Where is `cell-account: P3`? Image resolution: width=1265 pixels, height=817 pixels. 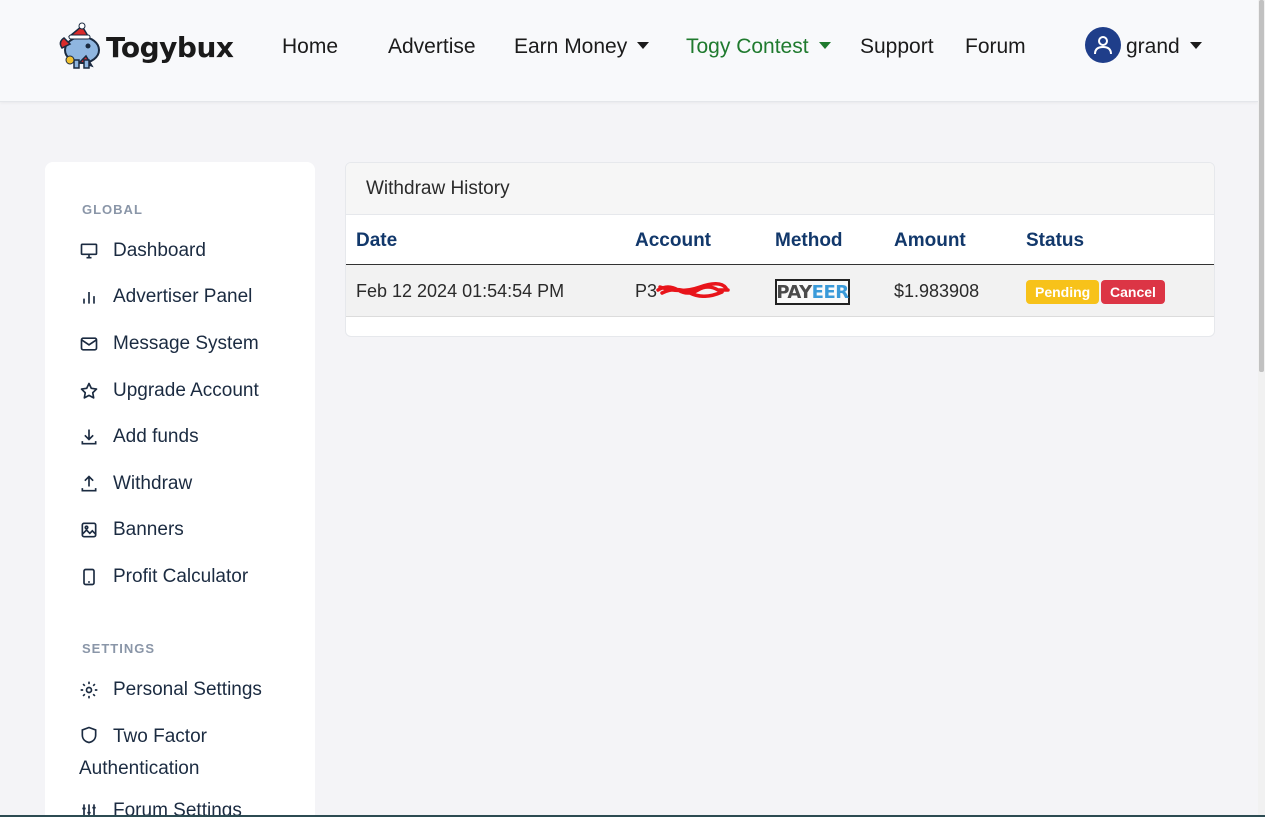
cell-account: P3 is located at coordinates (646, 291).